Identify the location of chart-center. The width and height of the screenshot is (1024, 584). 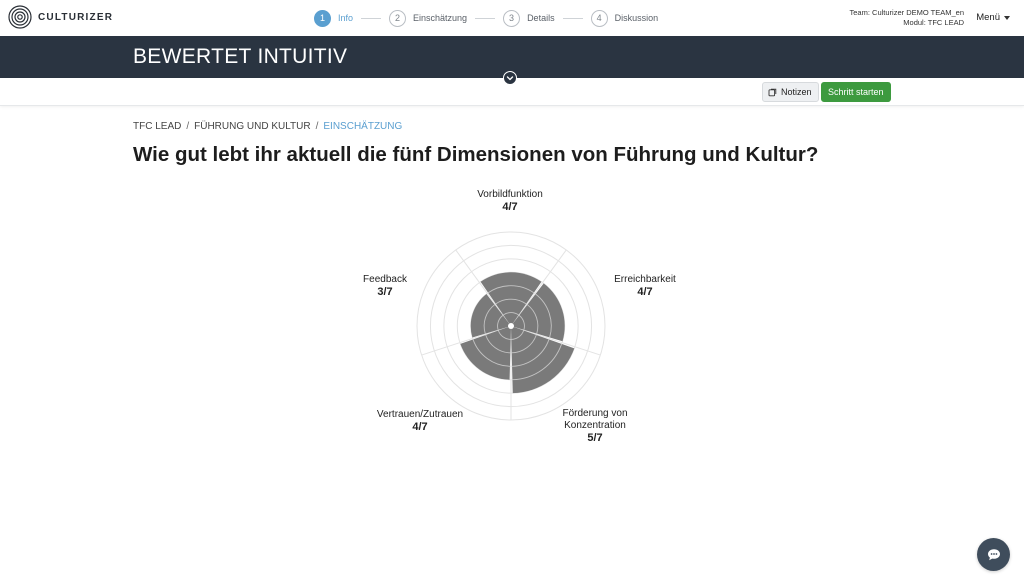
(511, 326).